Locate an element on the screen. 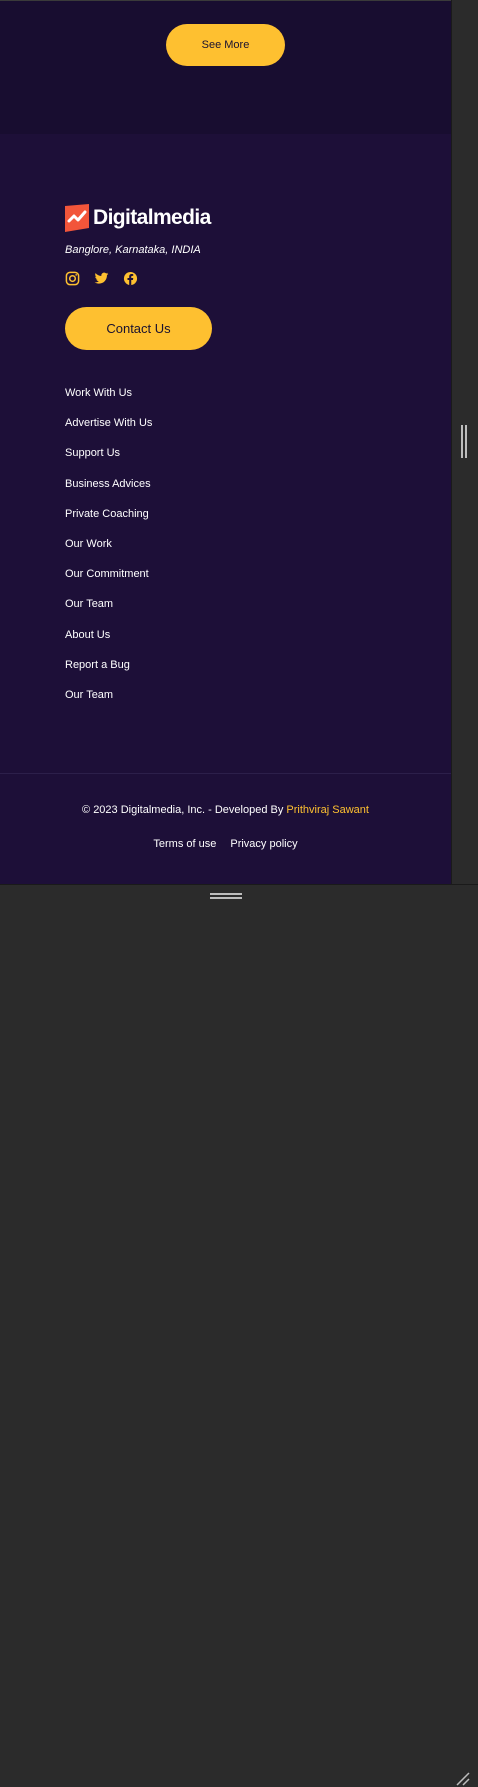  footer-link: Our Work is located at coordinates (108, 552).